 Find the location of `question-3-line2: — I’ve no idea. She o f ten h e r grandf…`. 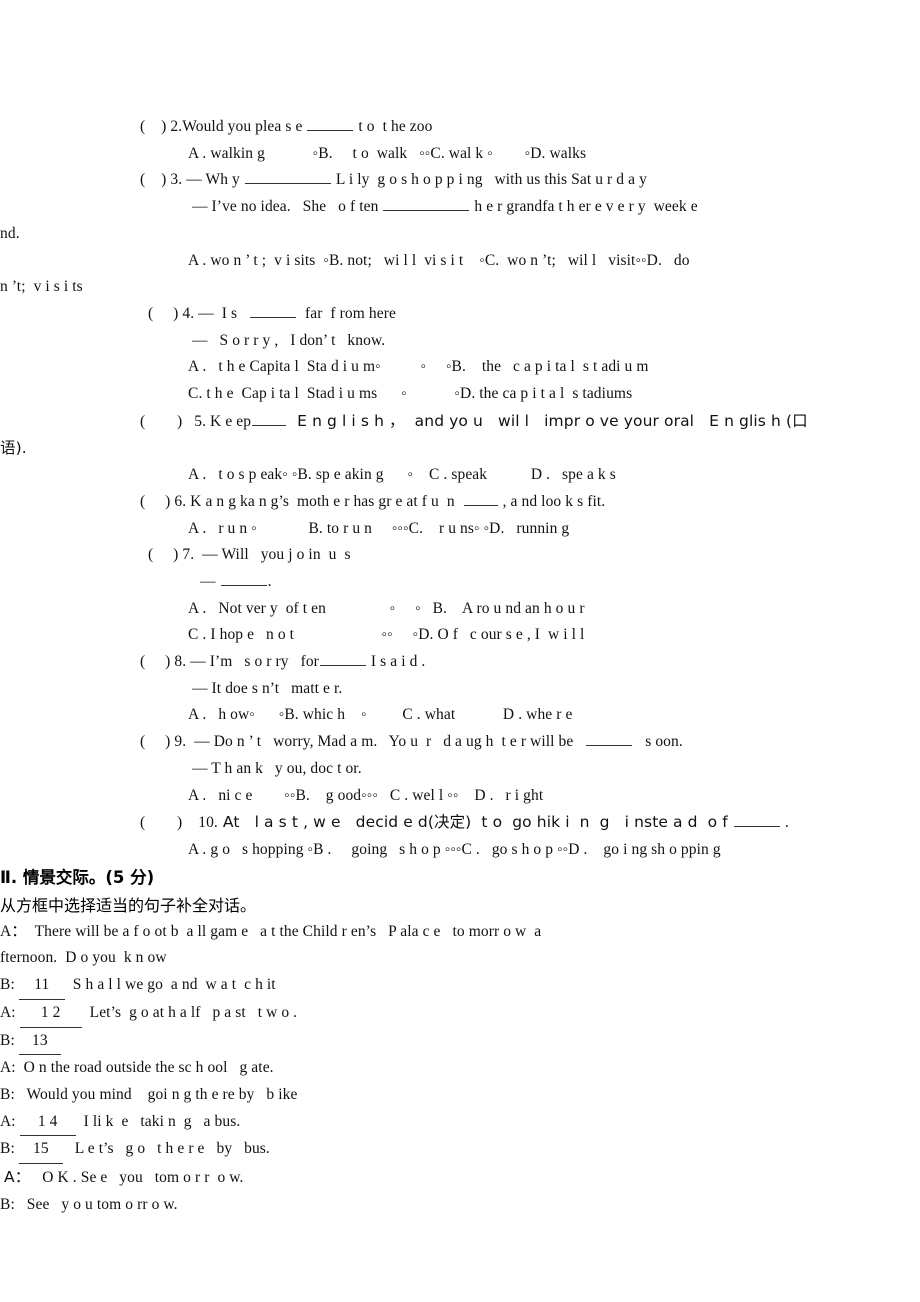

question-3-line2: — I’ve no idea. She o f ten h e r grandf… is located at coordinates (490, 207).